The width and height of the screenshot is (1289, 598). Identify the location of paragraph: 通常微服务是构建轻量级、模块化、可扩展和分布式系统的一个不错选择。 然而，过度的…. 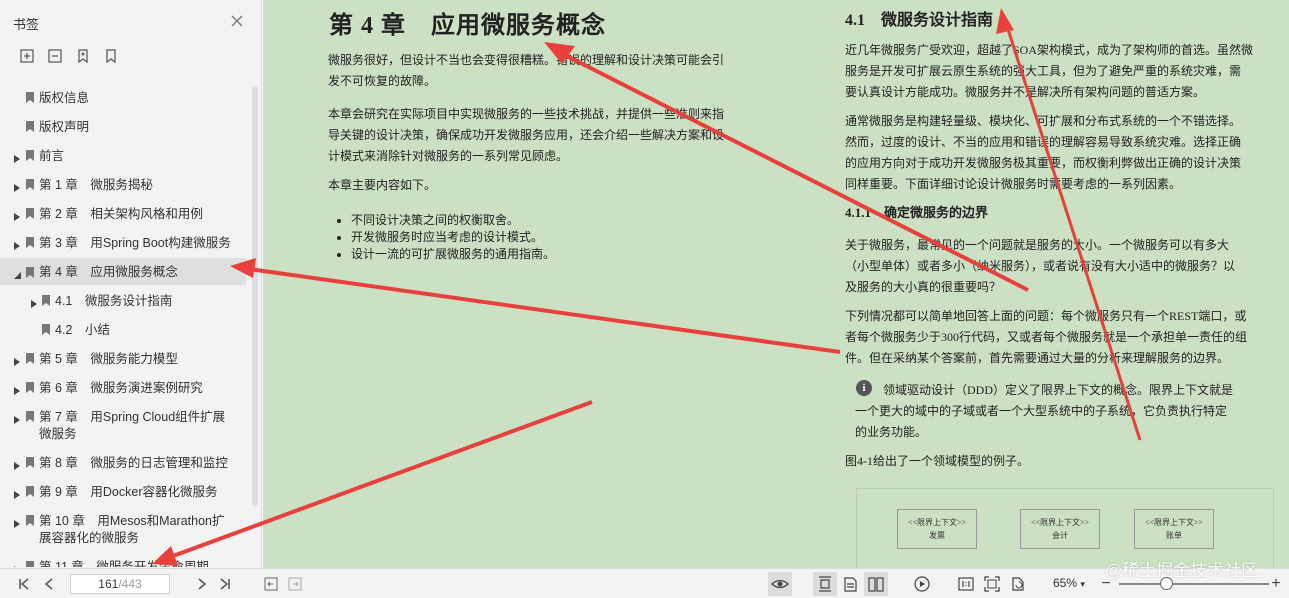
(1043, 153).